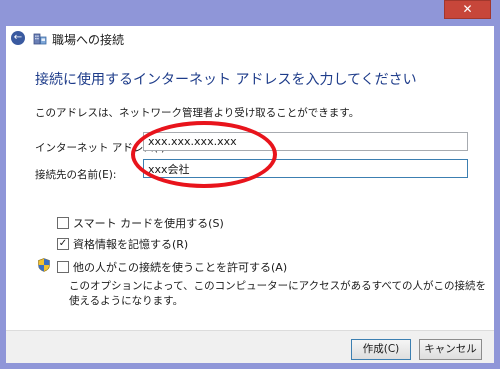 This screenshot has height=369, width=500. I want to click on page-heading: 接続に使用するインターネット アドレスを入力してください, so click(226, 80).